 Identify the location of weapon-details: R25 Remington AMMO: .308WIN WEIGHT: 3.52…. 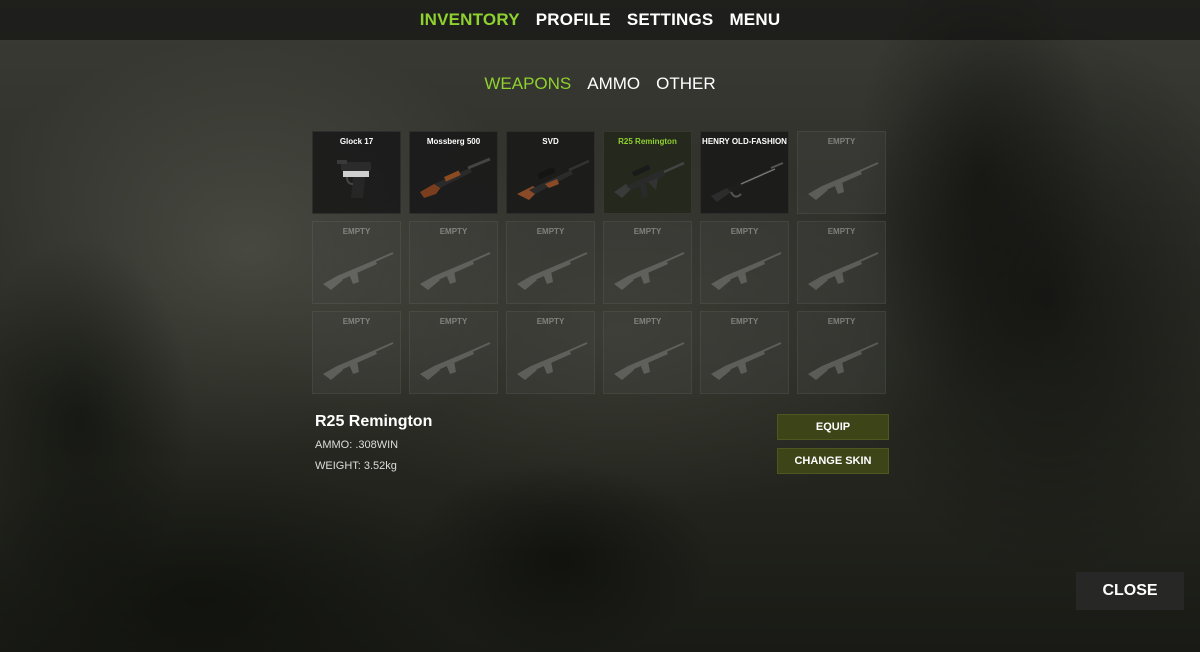
(373, 447).